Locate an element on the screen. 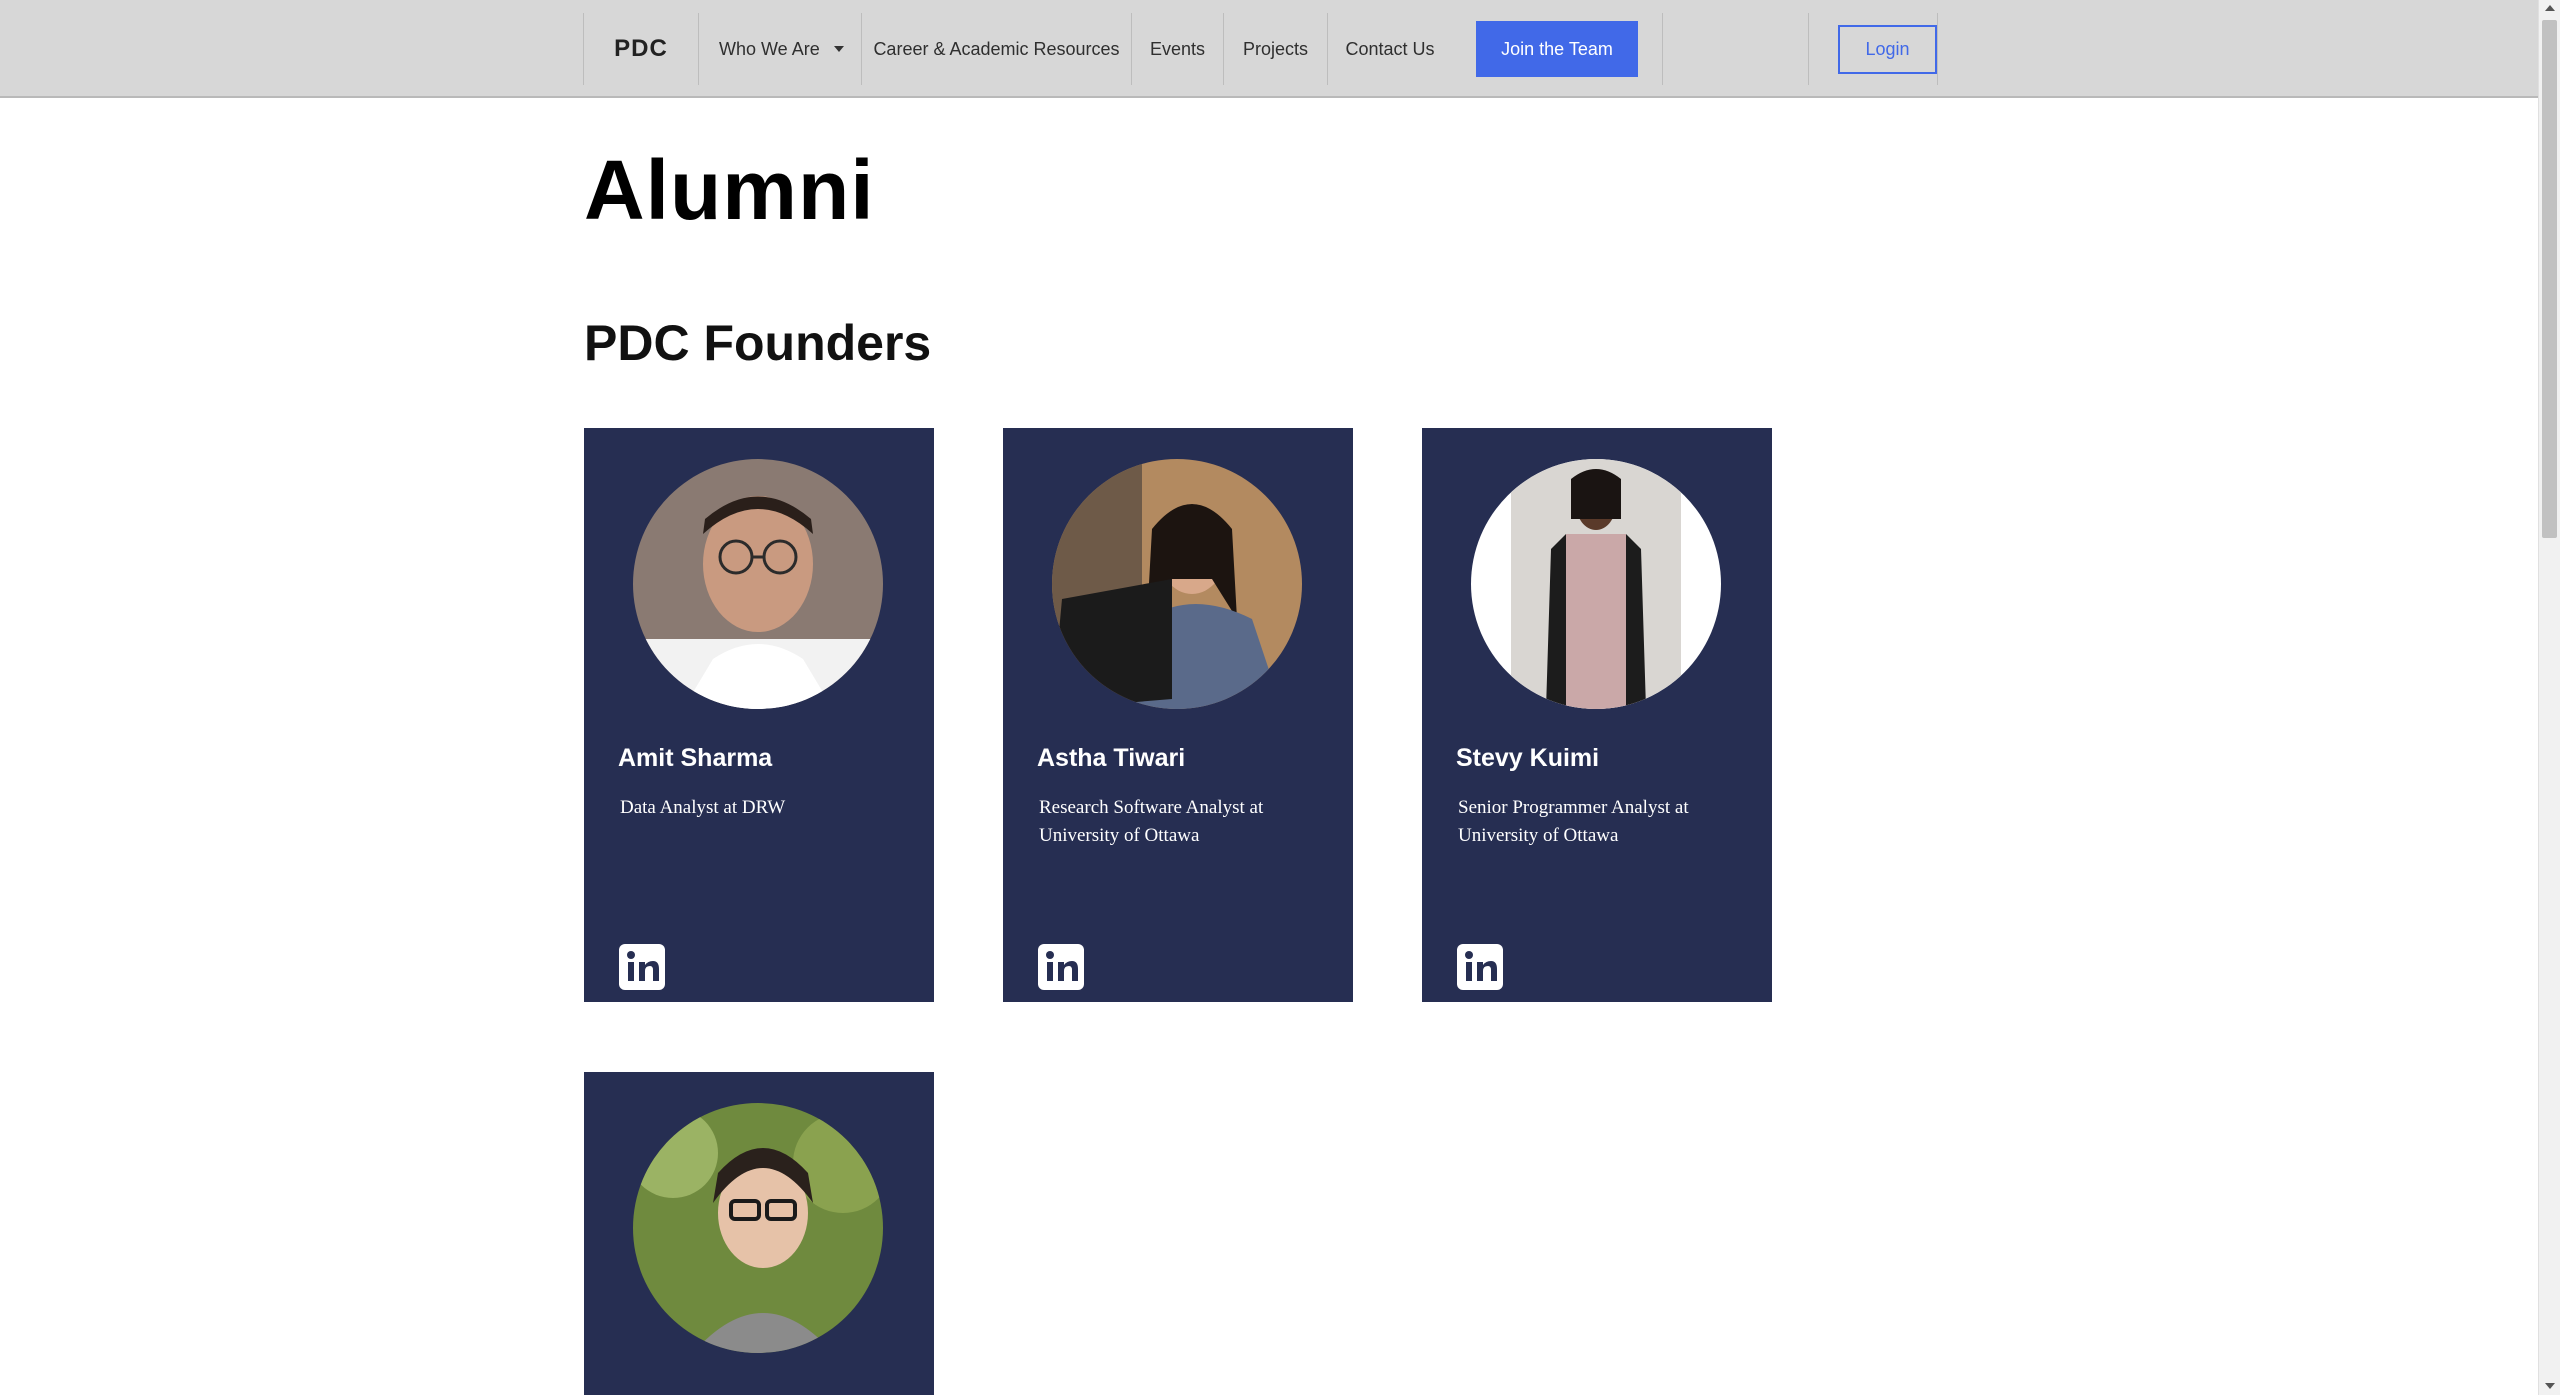 The image size is (2560, 1395). nav-item-events: Events is located at coordinates (1177, 49).